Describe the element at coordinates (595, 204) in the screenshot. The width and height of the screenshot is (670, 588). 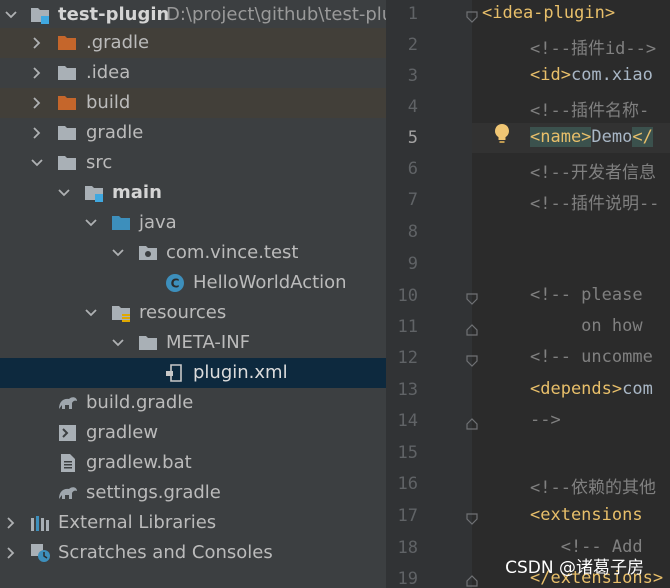
I see `code-line-7: <!--插件说明--` at that location.